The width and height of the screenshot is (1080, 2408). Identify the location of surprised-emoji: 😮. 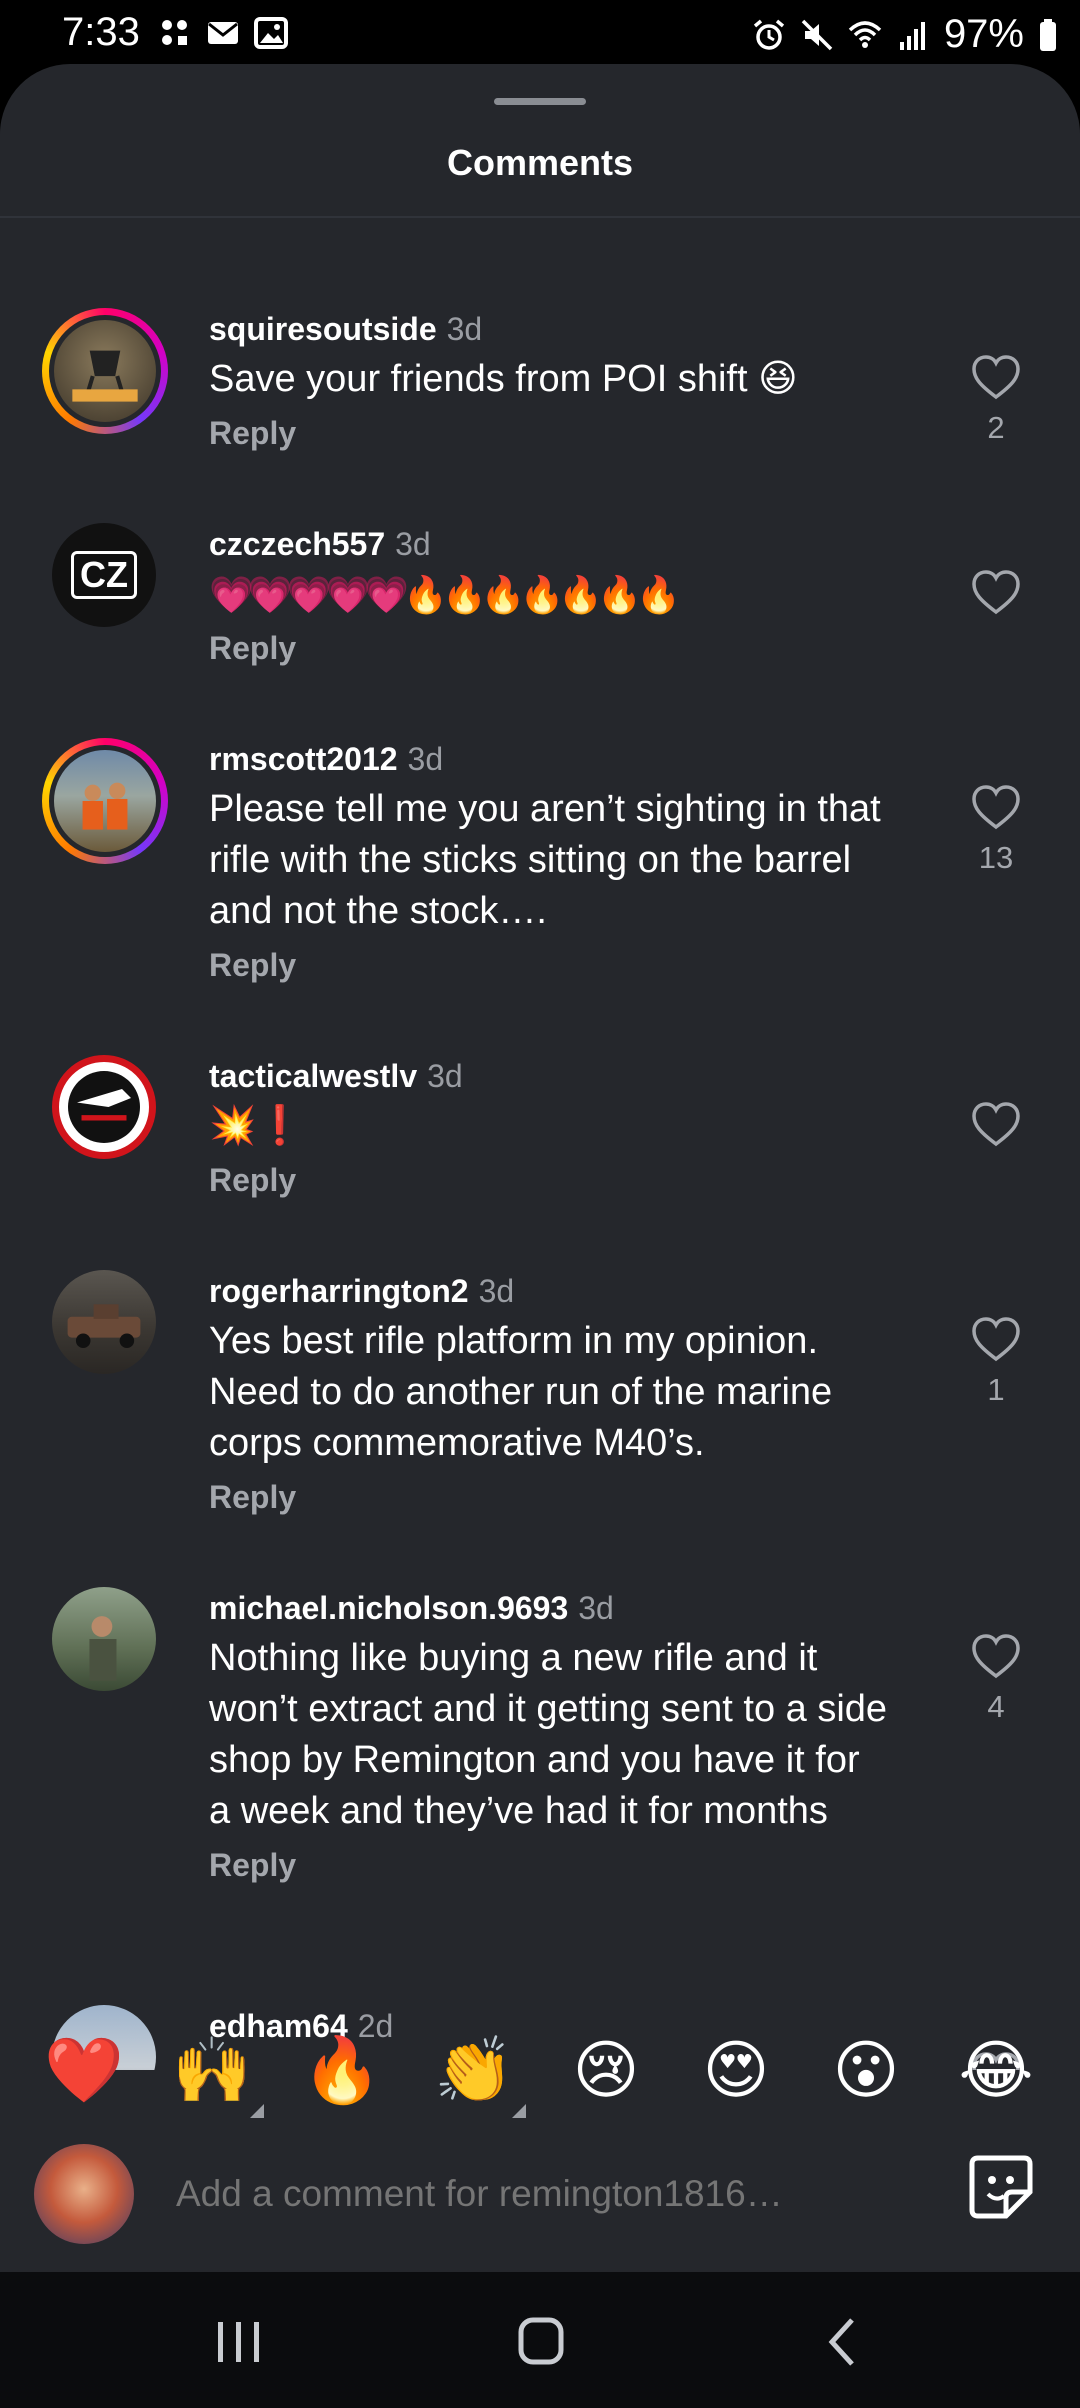
(866, 2070).